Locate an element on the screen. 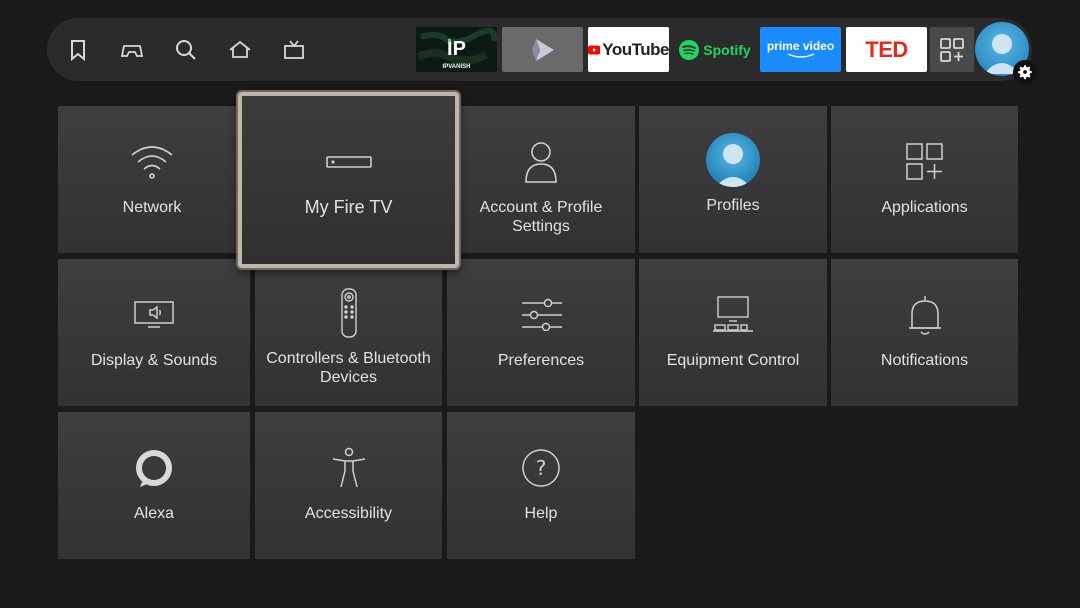 The image size is (1080, 608). app-spotify: Spotify is located at coordinates (714, 49).